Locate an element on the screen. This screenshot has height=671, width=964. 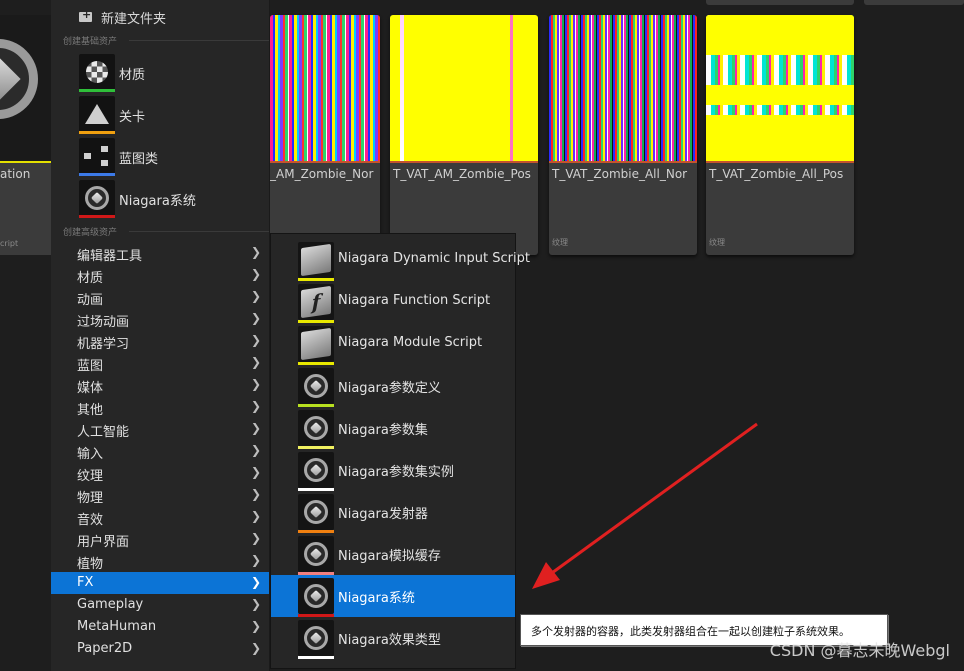
category-material: 材质 ❯ is located at coordinates (160, 275).